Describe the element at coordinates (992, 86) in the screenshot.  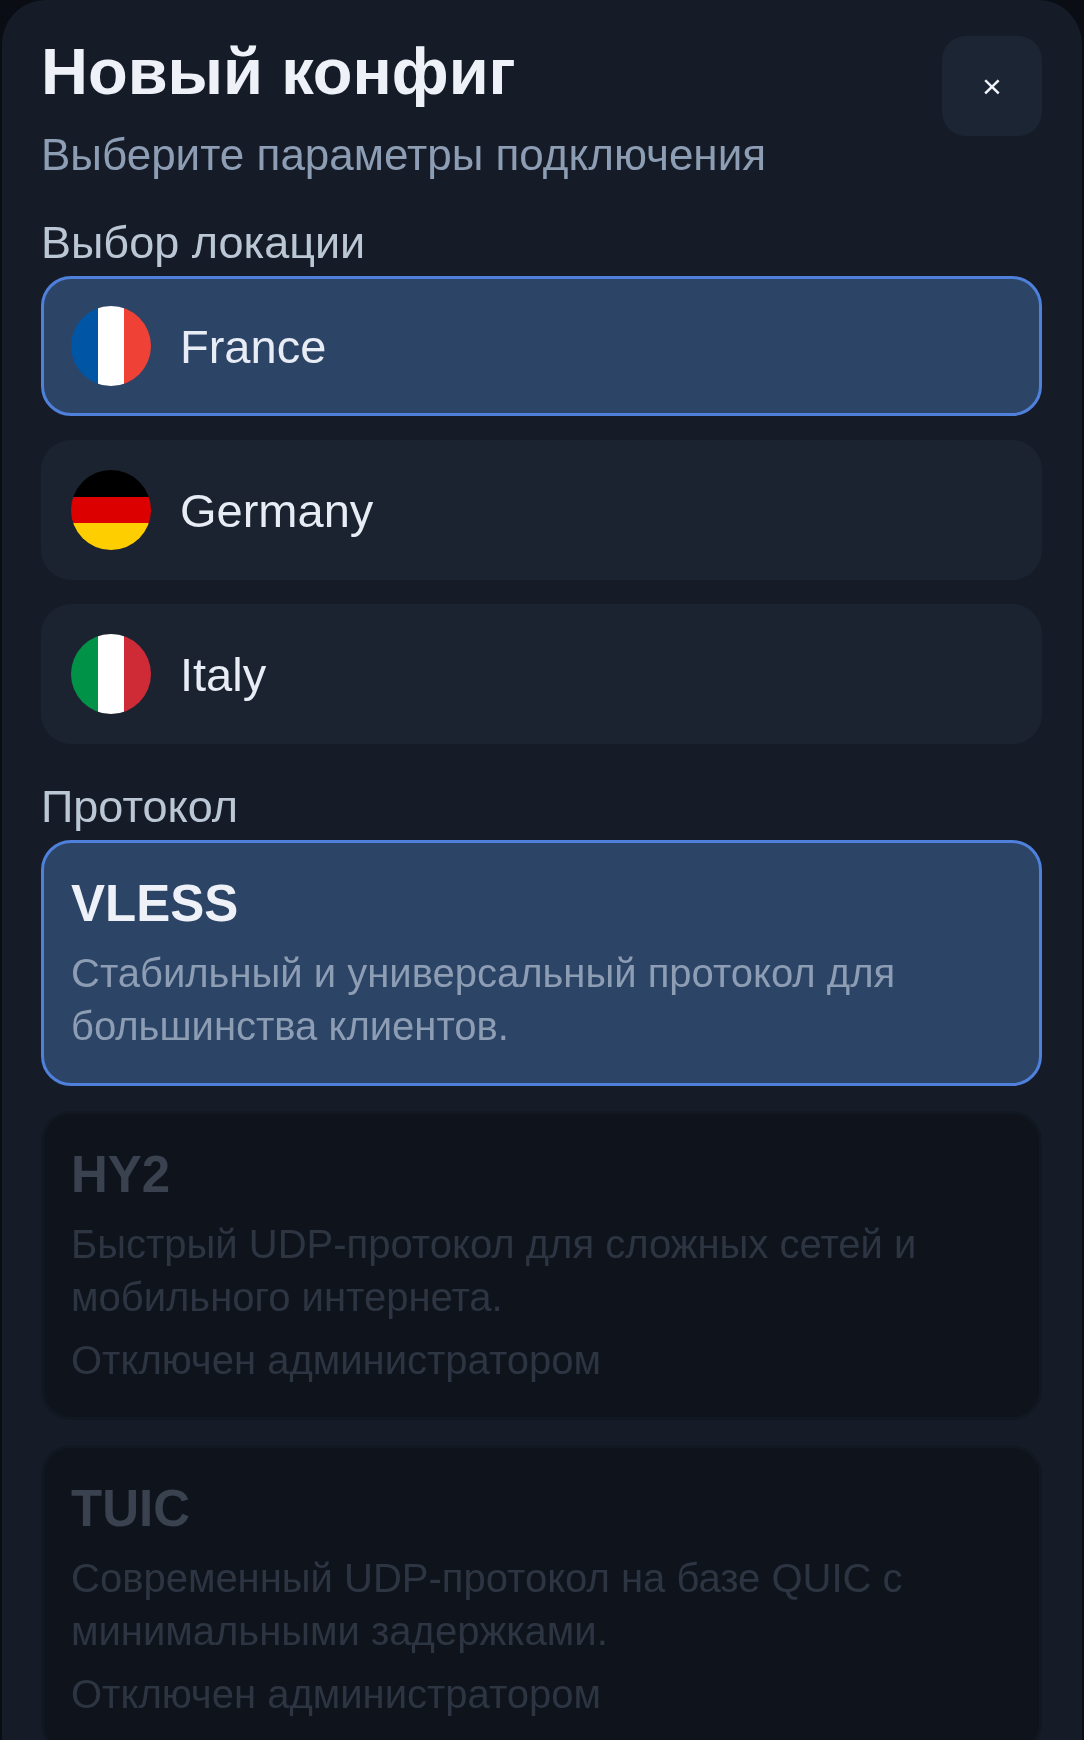
I see `close-button: ×` at that location.